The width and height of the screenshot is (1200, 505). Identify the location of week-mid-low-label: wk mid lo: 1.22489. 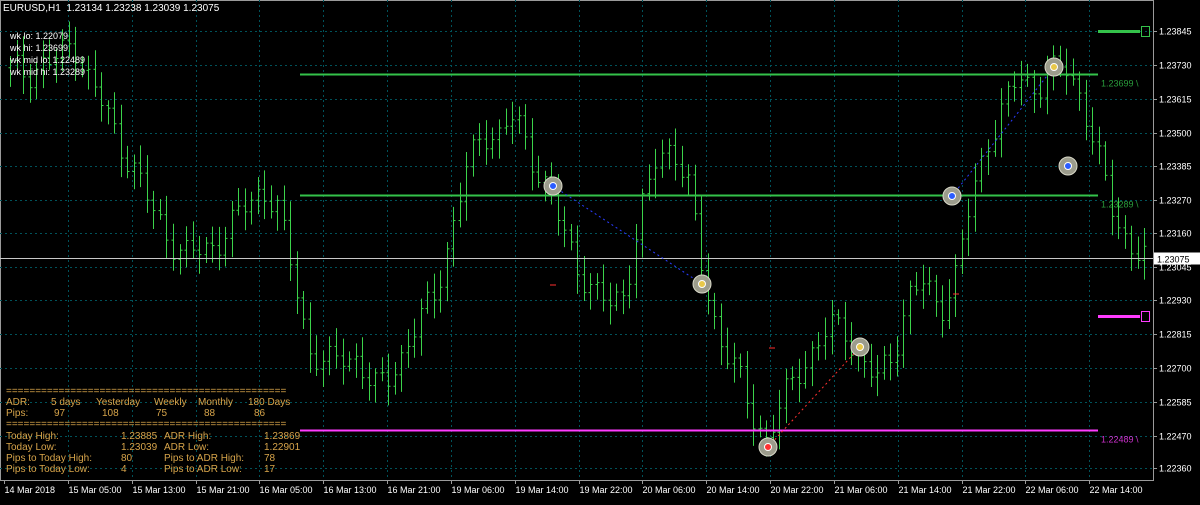
(48, 60).